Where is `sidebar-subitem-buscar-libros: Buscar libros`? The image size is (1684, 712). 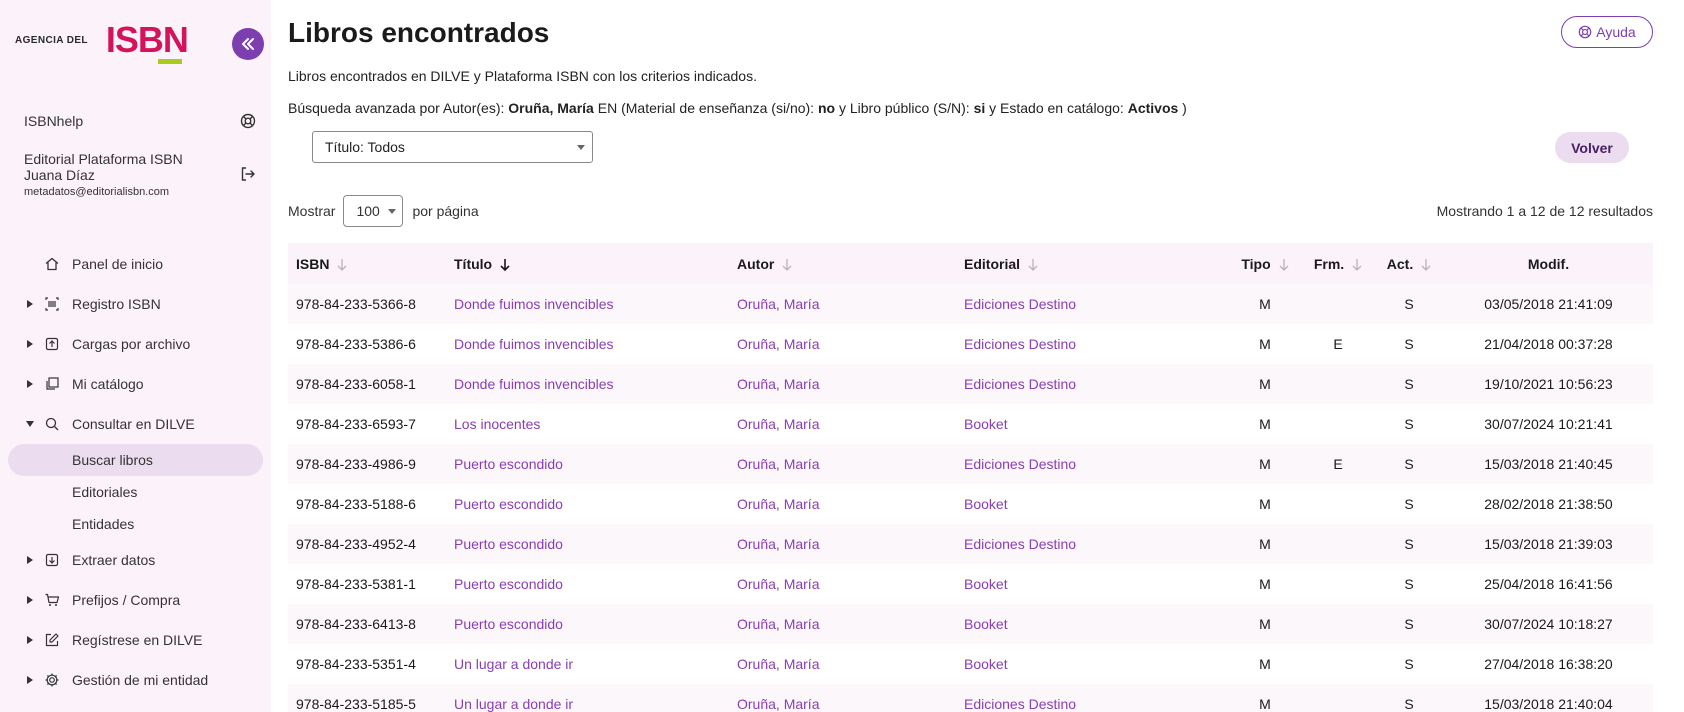
sidebar-subitem-buscar-libros: Buscar libros is located at coordinates (135, 460).